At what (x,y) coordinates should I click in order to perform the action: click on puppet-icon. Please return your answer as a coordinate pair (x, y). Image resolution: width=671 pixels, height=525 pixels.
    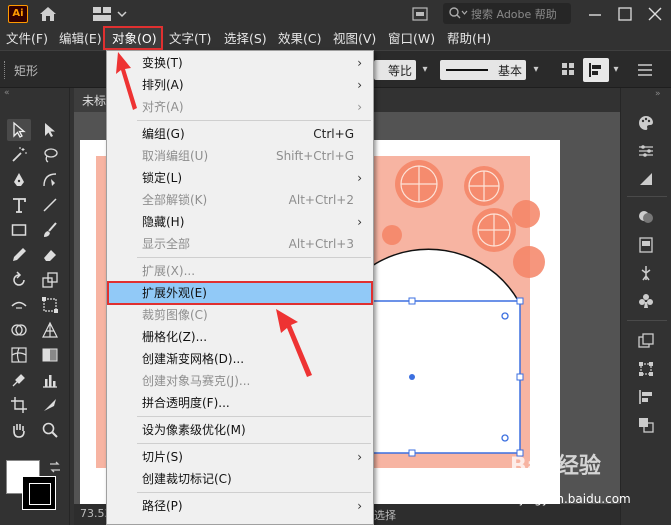
    Looking at the image, I should click on (646, 273).